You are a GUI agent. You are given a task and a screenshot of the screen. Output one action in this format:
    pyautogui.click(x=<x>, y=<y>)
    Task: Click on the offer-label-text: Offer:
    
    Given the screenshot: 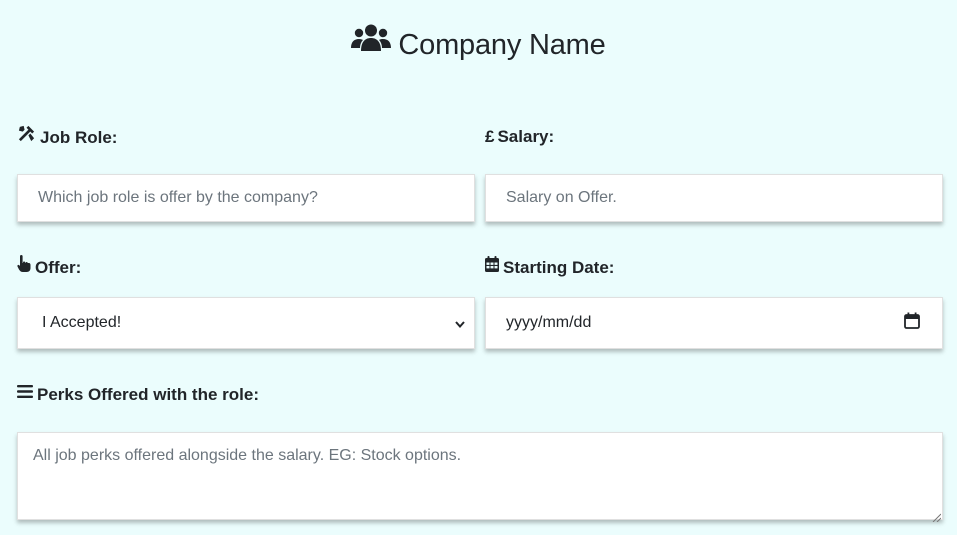 What is the action you would take?
    pyautogui.click(x=58, y=267)
    